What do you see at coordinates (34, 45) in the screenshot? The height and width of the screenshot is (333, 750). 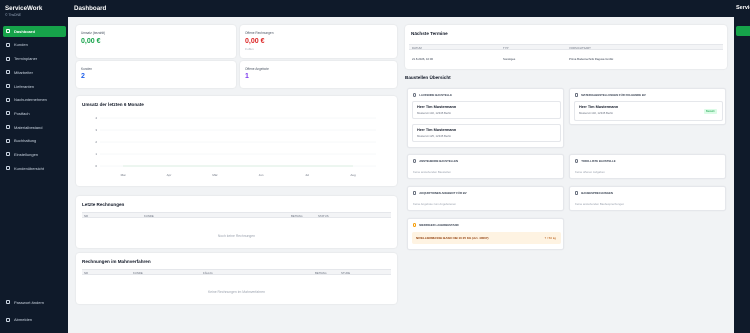 I see `sidebar-item-kunden: Kunden` at bounding box center [34, 45].